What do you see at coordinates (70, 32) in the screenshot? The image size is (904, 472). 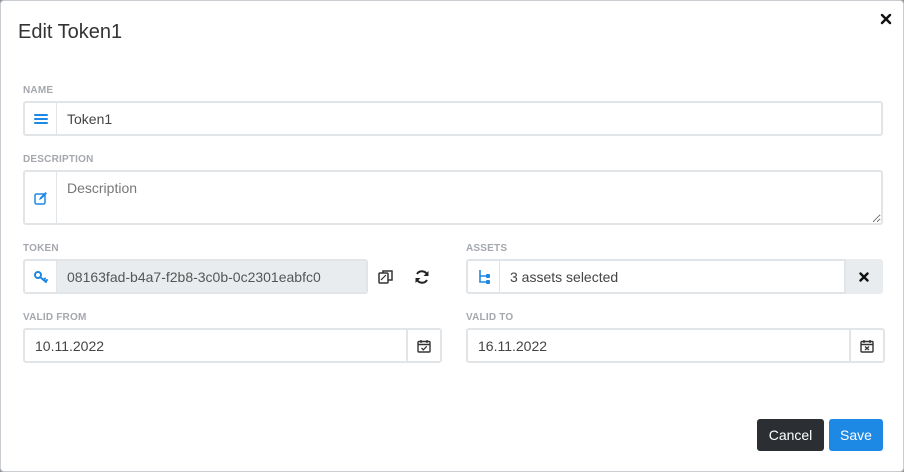 I see `dialog-title: Edit Token1` at bounding box center [70, 32].